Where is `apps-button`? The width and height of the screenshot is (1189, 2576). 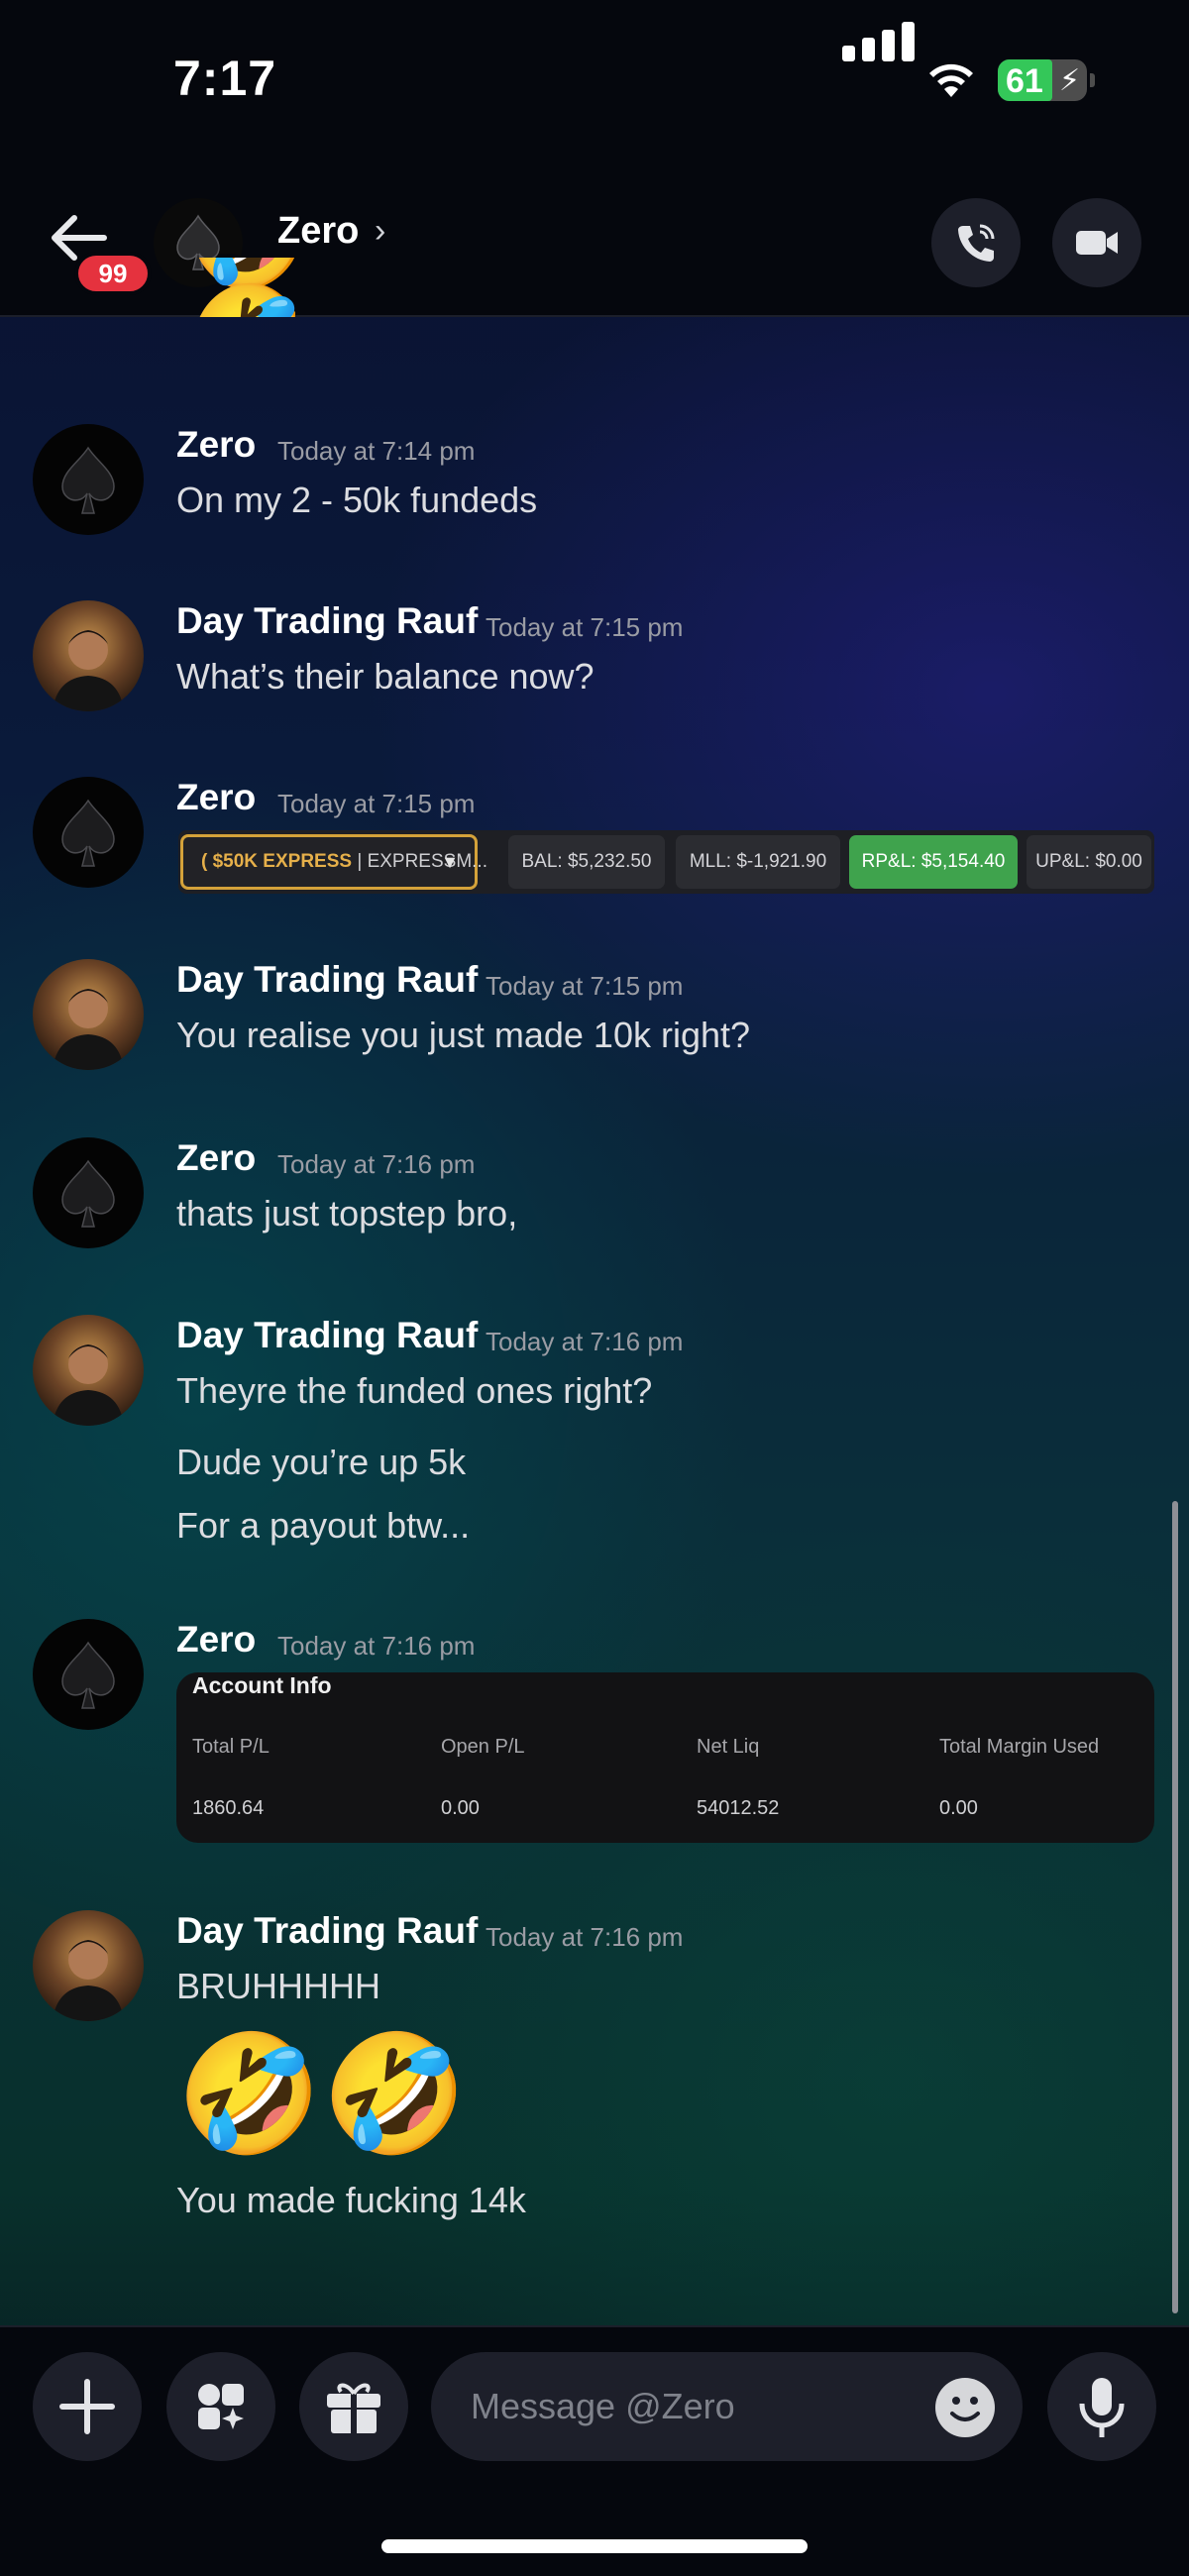
apps-button is located at coordinates (221, 2406).